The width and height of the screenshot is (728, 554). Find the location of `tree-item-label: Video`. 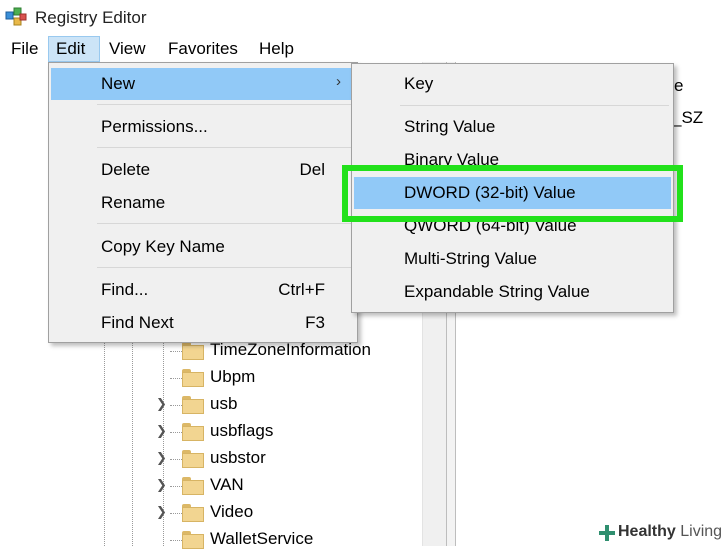

tree-item-label: Video is located at coordinates (232, 511).